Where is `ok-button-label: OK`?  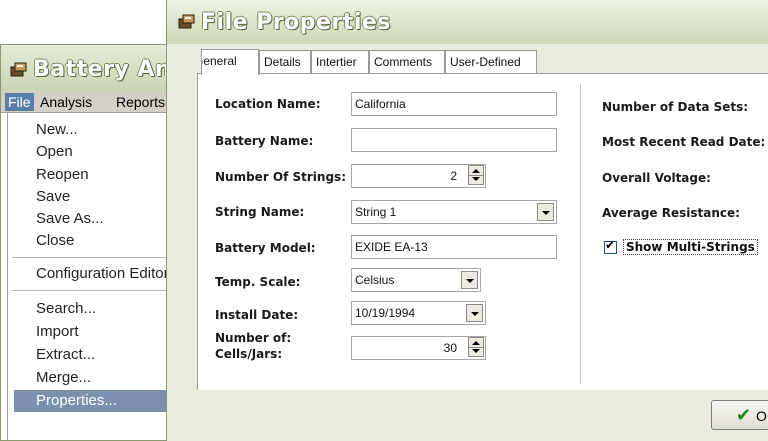 ok-button-label: OK is located at coordinates (762, 416).